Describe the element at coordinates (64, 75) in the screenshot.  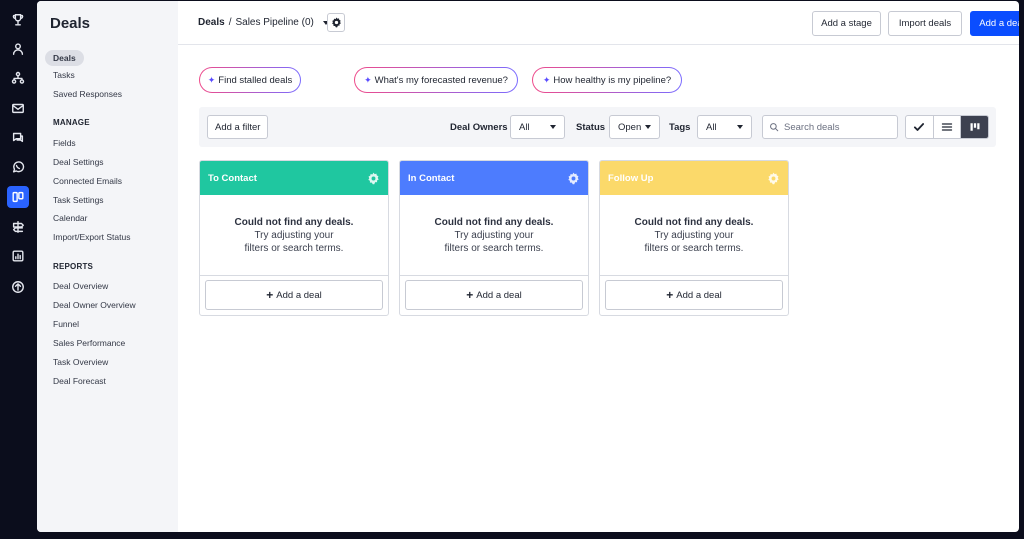
I see `sidebar-item-tasks: Tasks` at that location.